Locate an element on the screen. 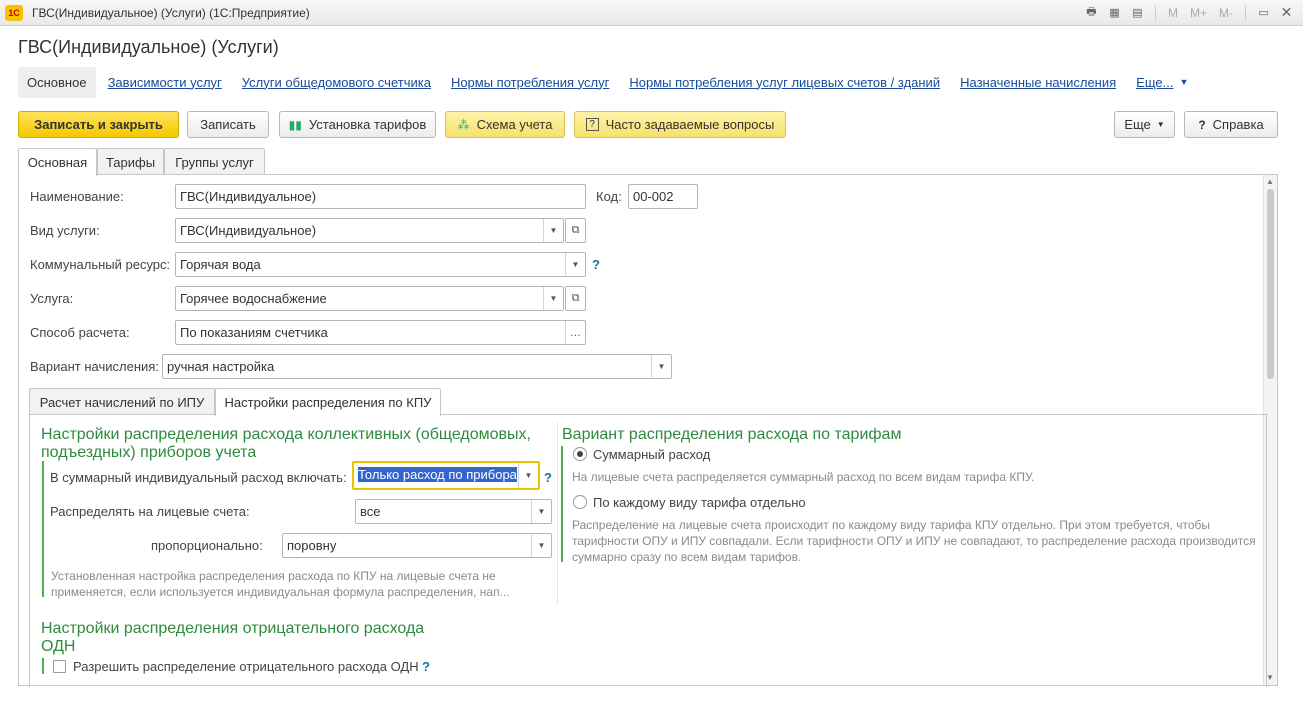 This screenshot has height=704, width=1303. set-tariffs-button: ▮▮ Установка тарифов is located at coordinates (357, 124).